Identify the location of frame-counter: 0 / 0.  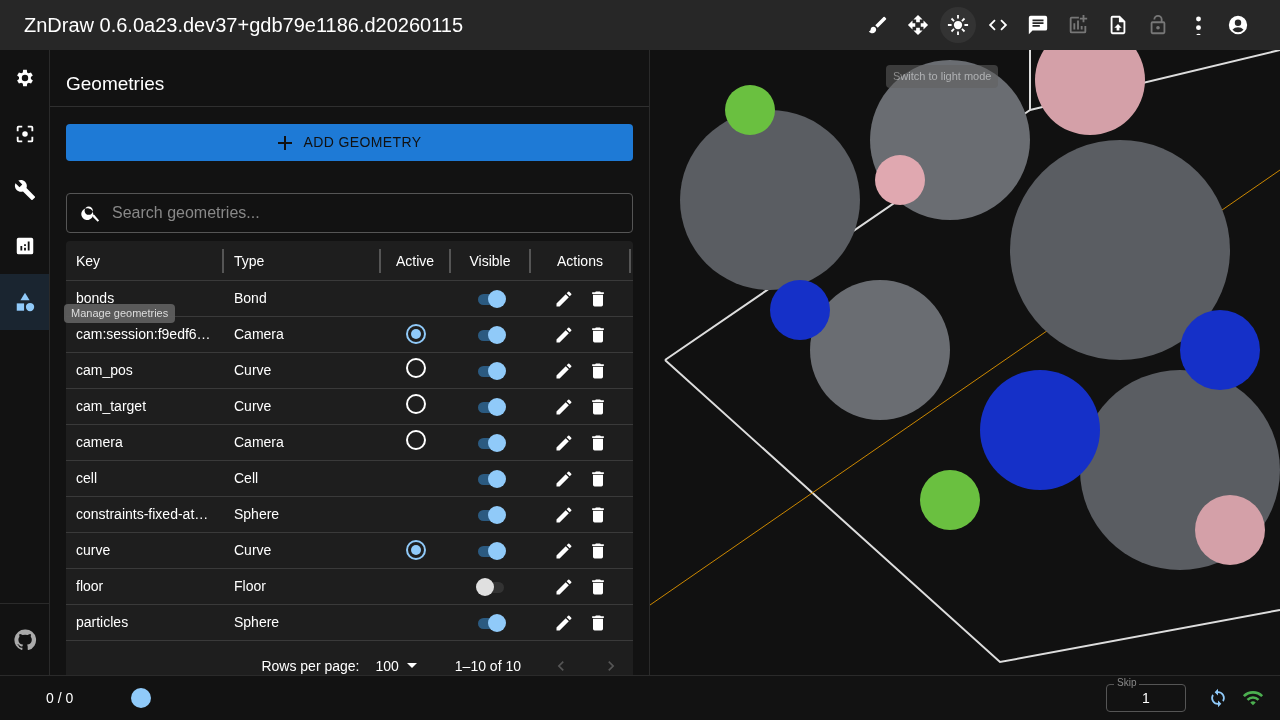
(60, 698).